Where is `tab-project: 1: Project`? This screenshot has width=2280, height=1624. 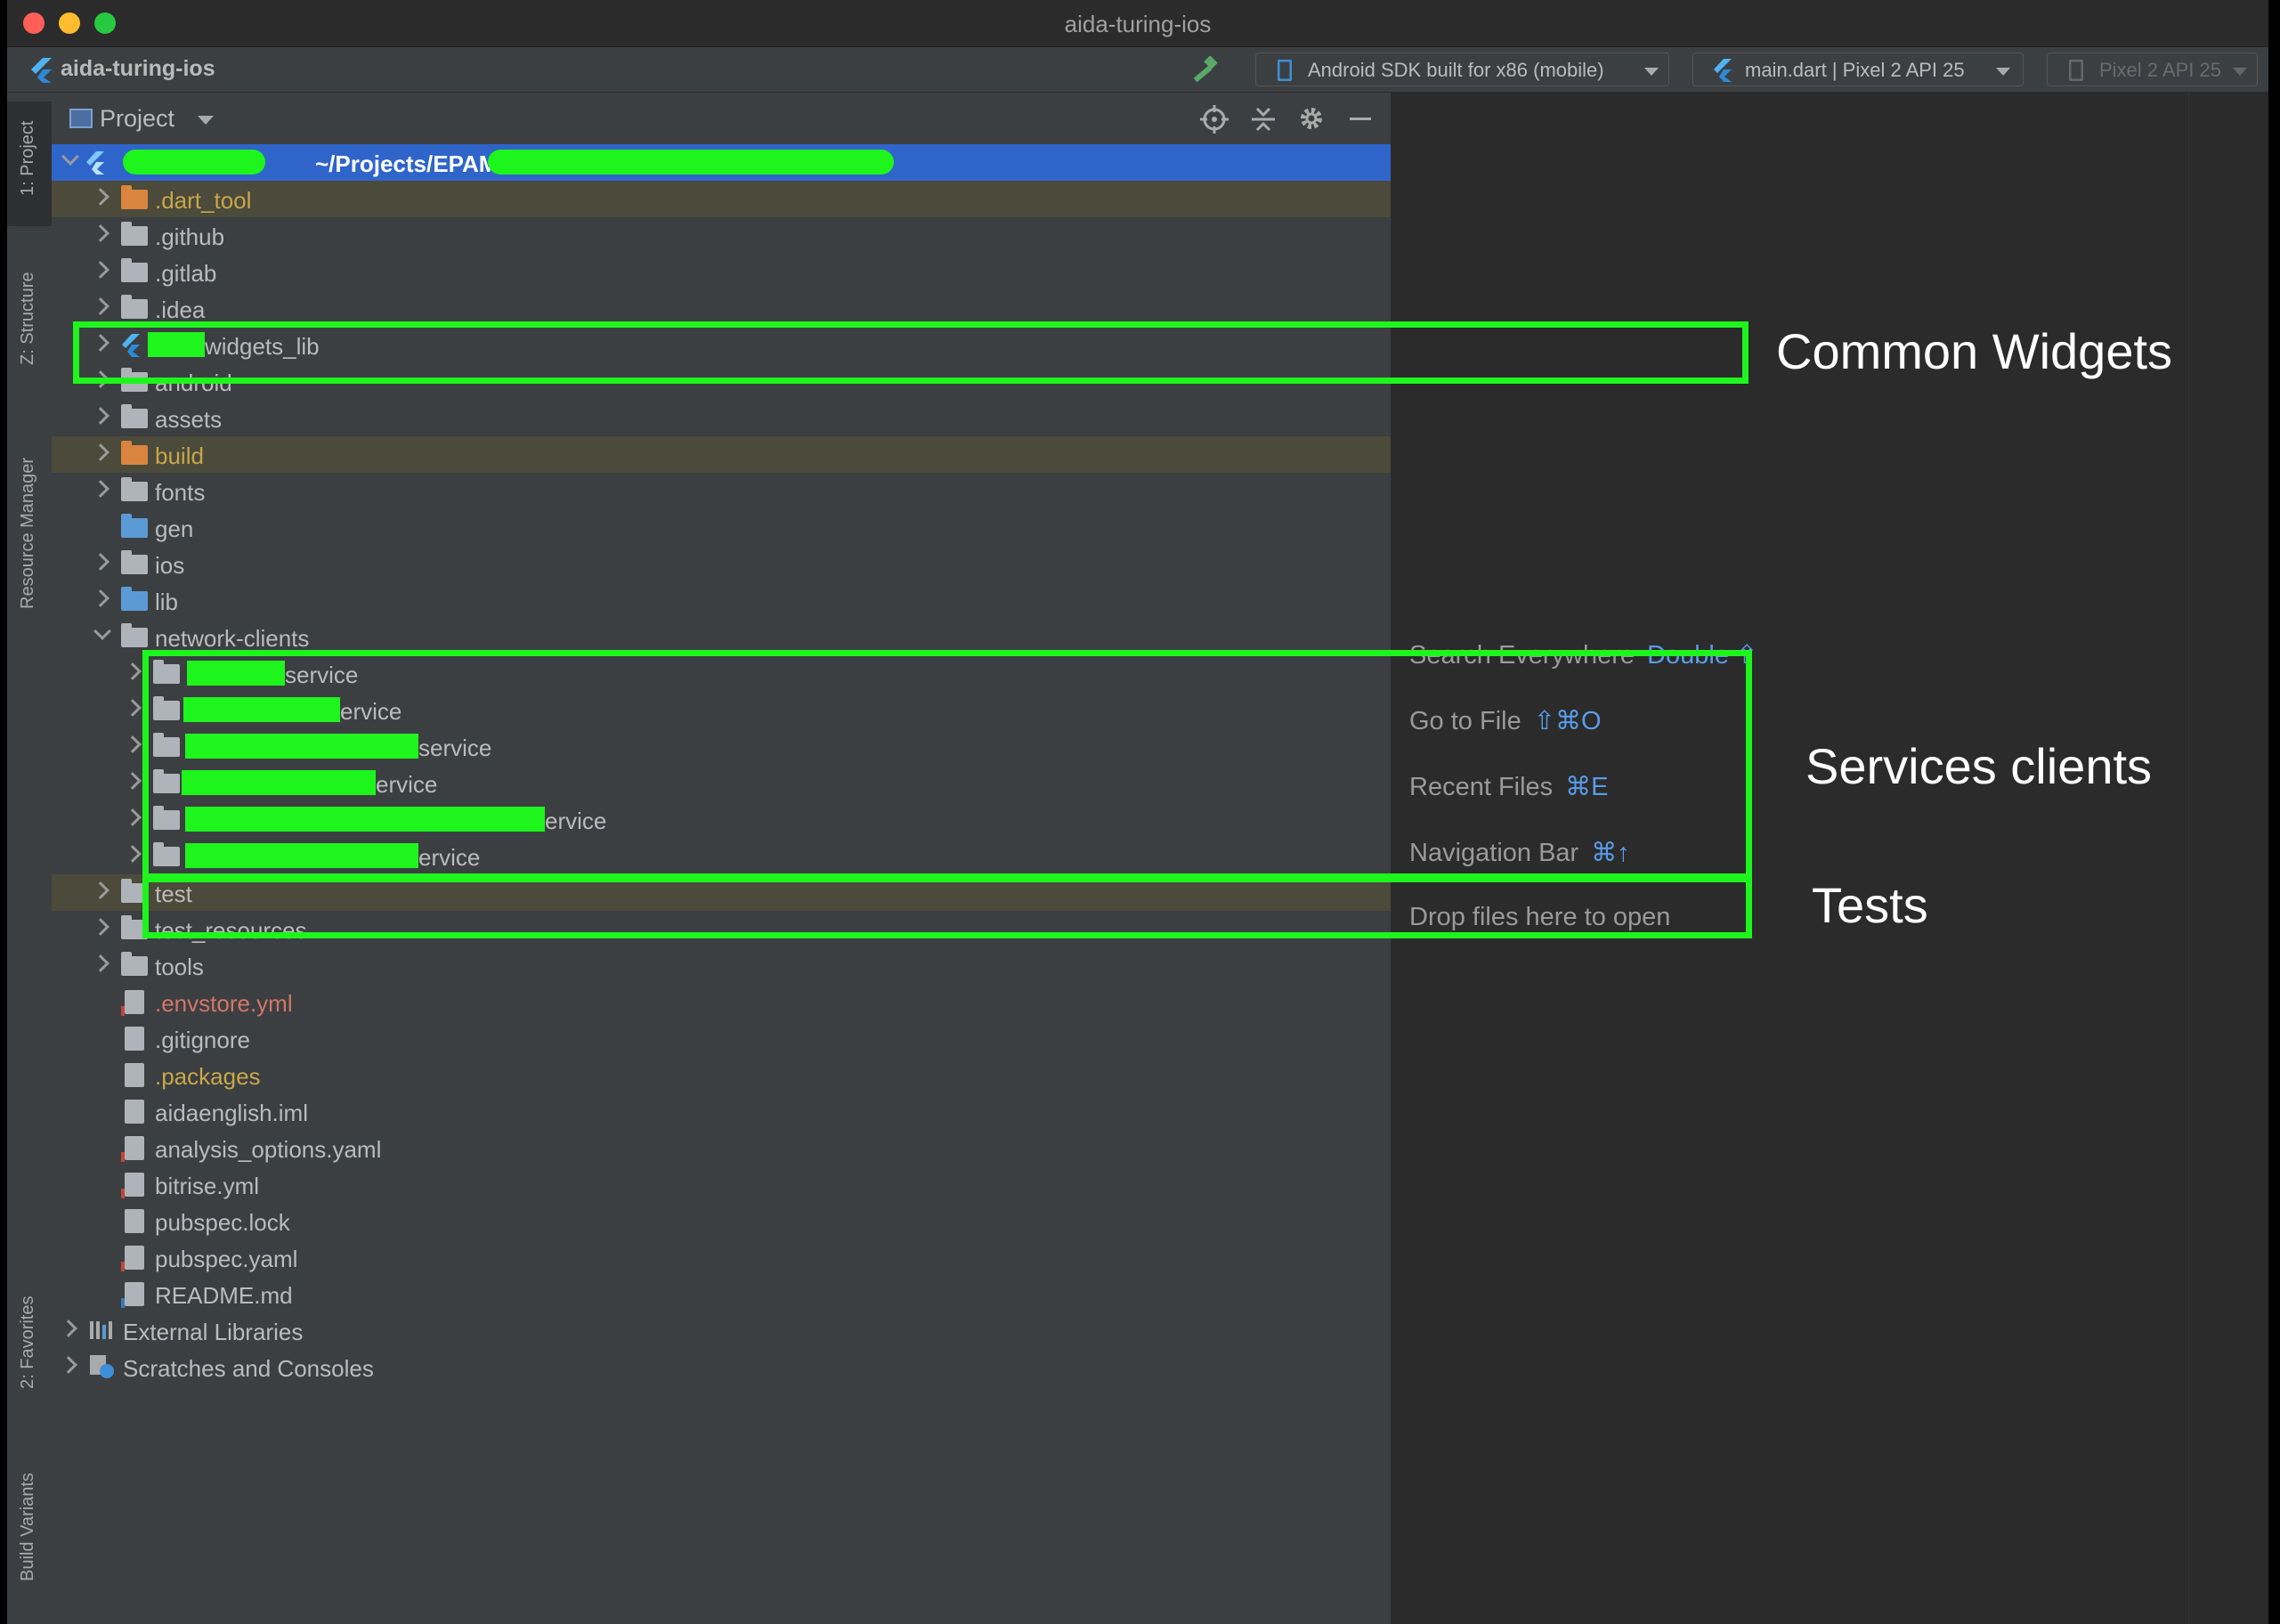
tab-project: 1: Project is located at coordinates (28, 158).